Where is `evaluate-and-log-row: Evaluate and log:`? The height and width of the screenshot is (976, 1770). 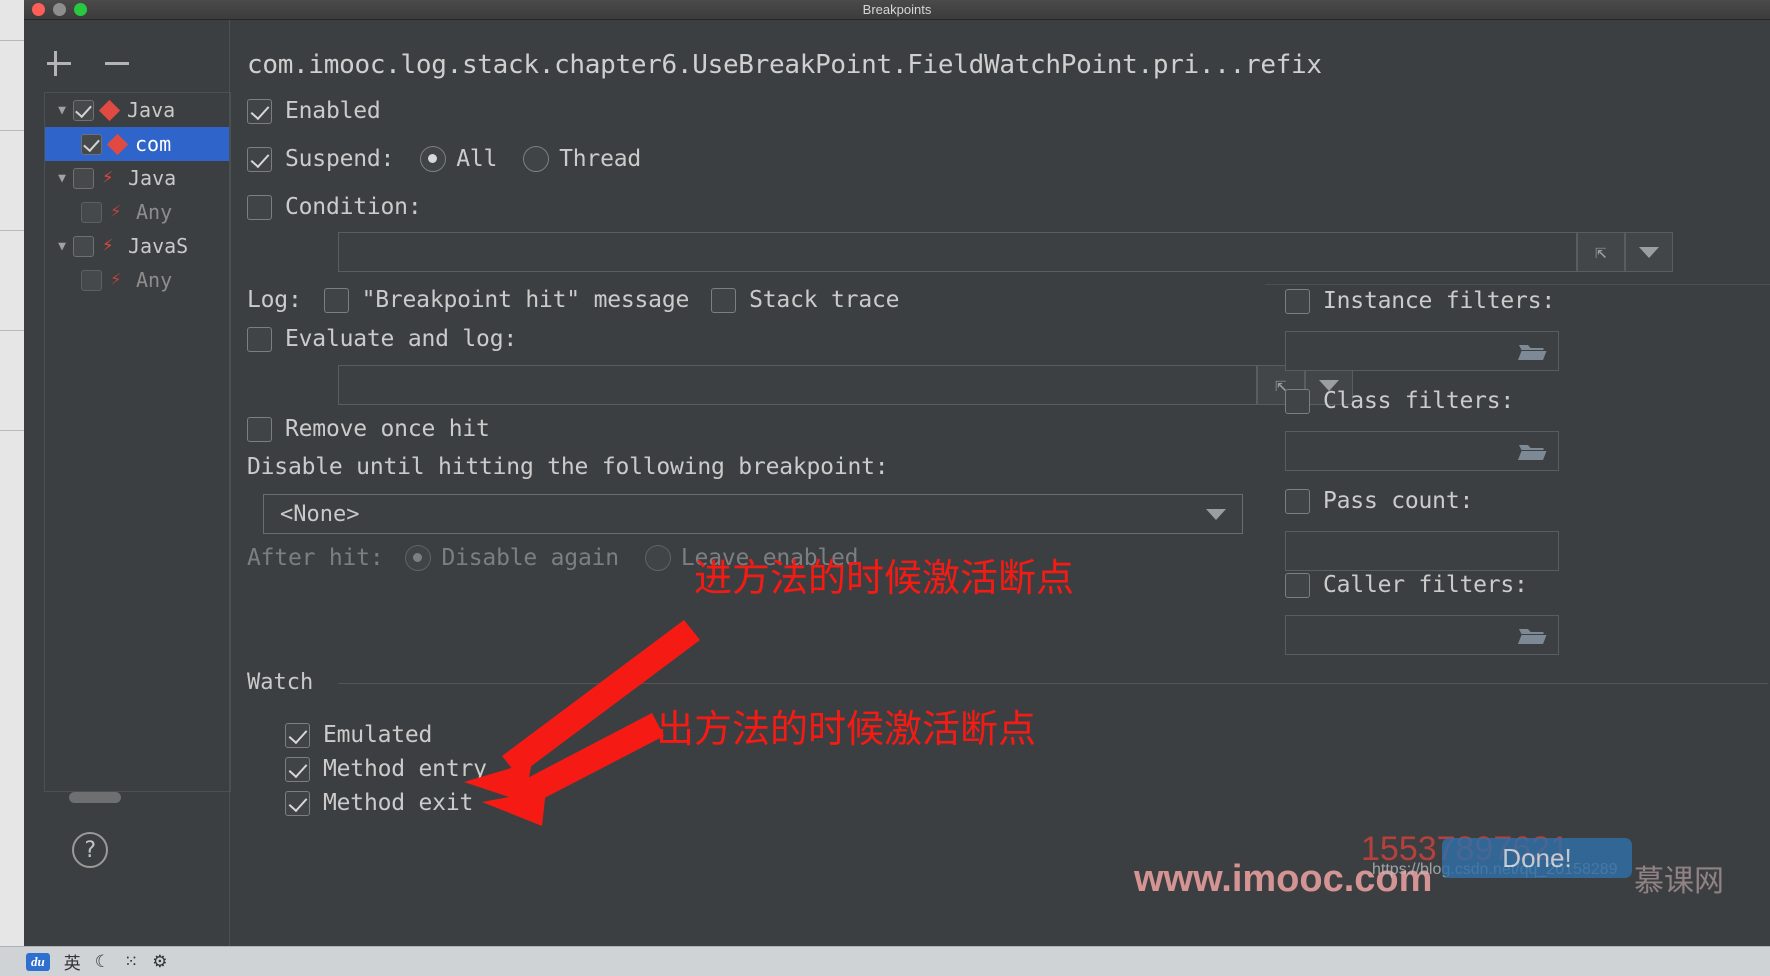 evaluate-and-log-row: Evaluate and log: is located at coordinates (382, 339).